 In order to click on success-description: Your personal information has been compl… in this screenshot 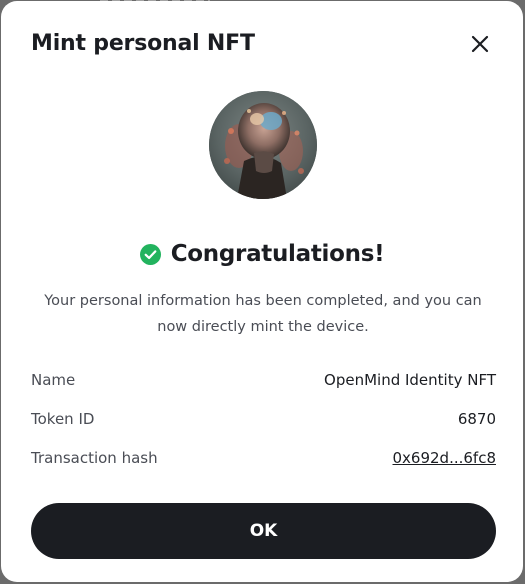, I will do `click(263, 314)`.